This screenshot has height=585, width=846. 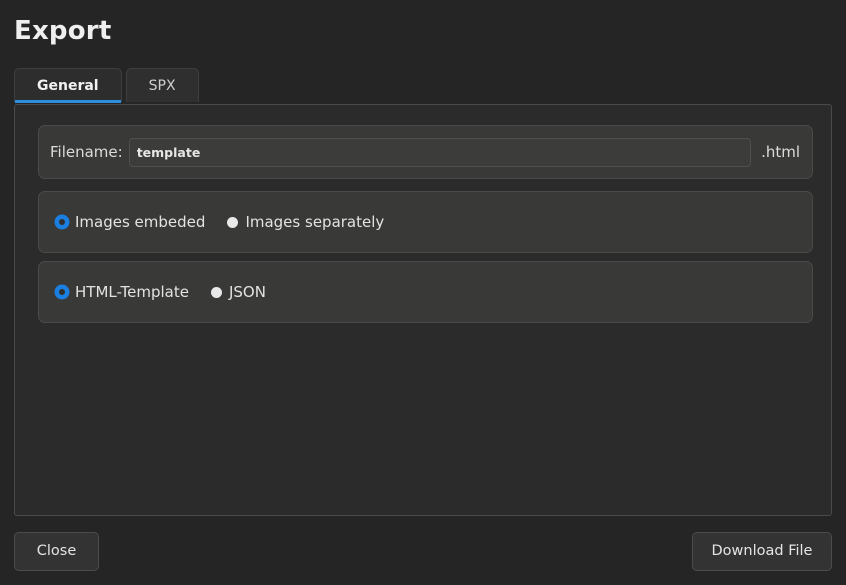 I want to click on output-format-radio-row: HTML-Template JSON, so click(x=425, y=292).